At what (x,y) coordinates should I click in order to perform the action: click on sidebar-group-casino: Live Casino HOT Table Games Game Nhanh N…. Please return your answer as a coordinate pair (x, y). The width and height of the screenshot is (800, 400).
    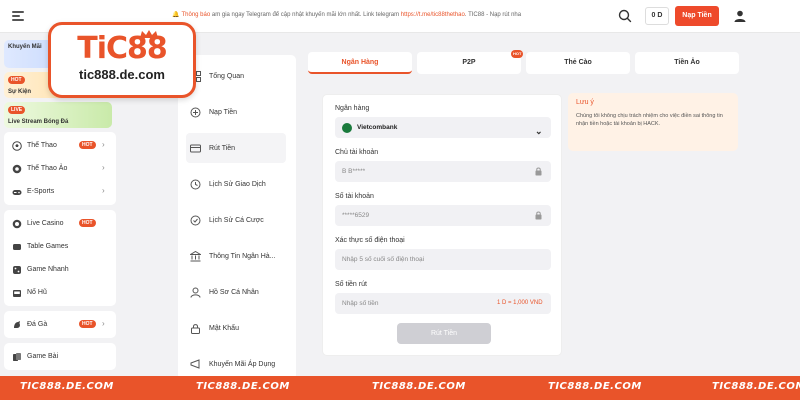
    Looking at the image, I should click on (60, 258).